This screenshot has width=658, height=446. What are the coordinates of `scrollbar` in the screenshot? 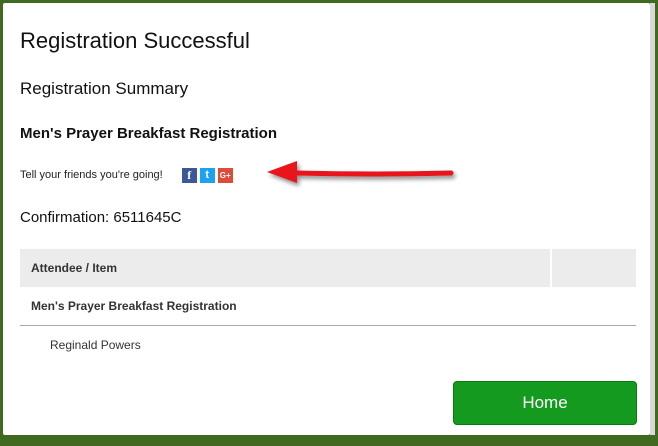 It's located at (652, 219).